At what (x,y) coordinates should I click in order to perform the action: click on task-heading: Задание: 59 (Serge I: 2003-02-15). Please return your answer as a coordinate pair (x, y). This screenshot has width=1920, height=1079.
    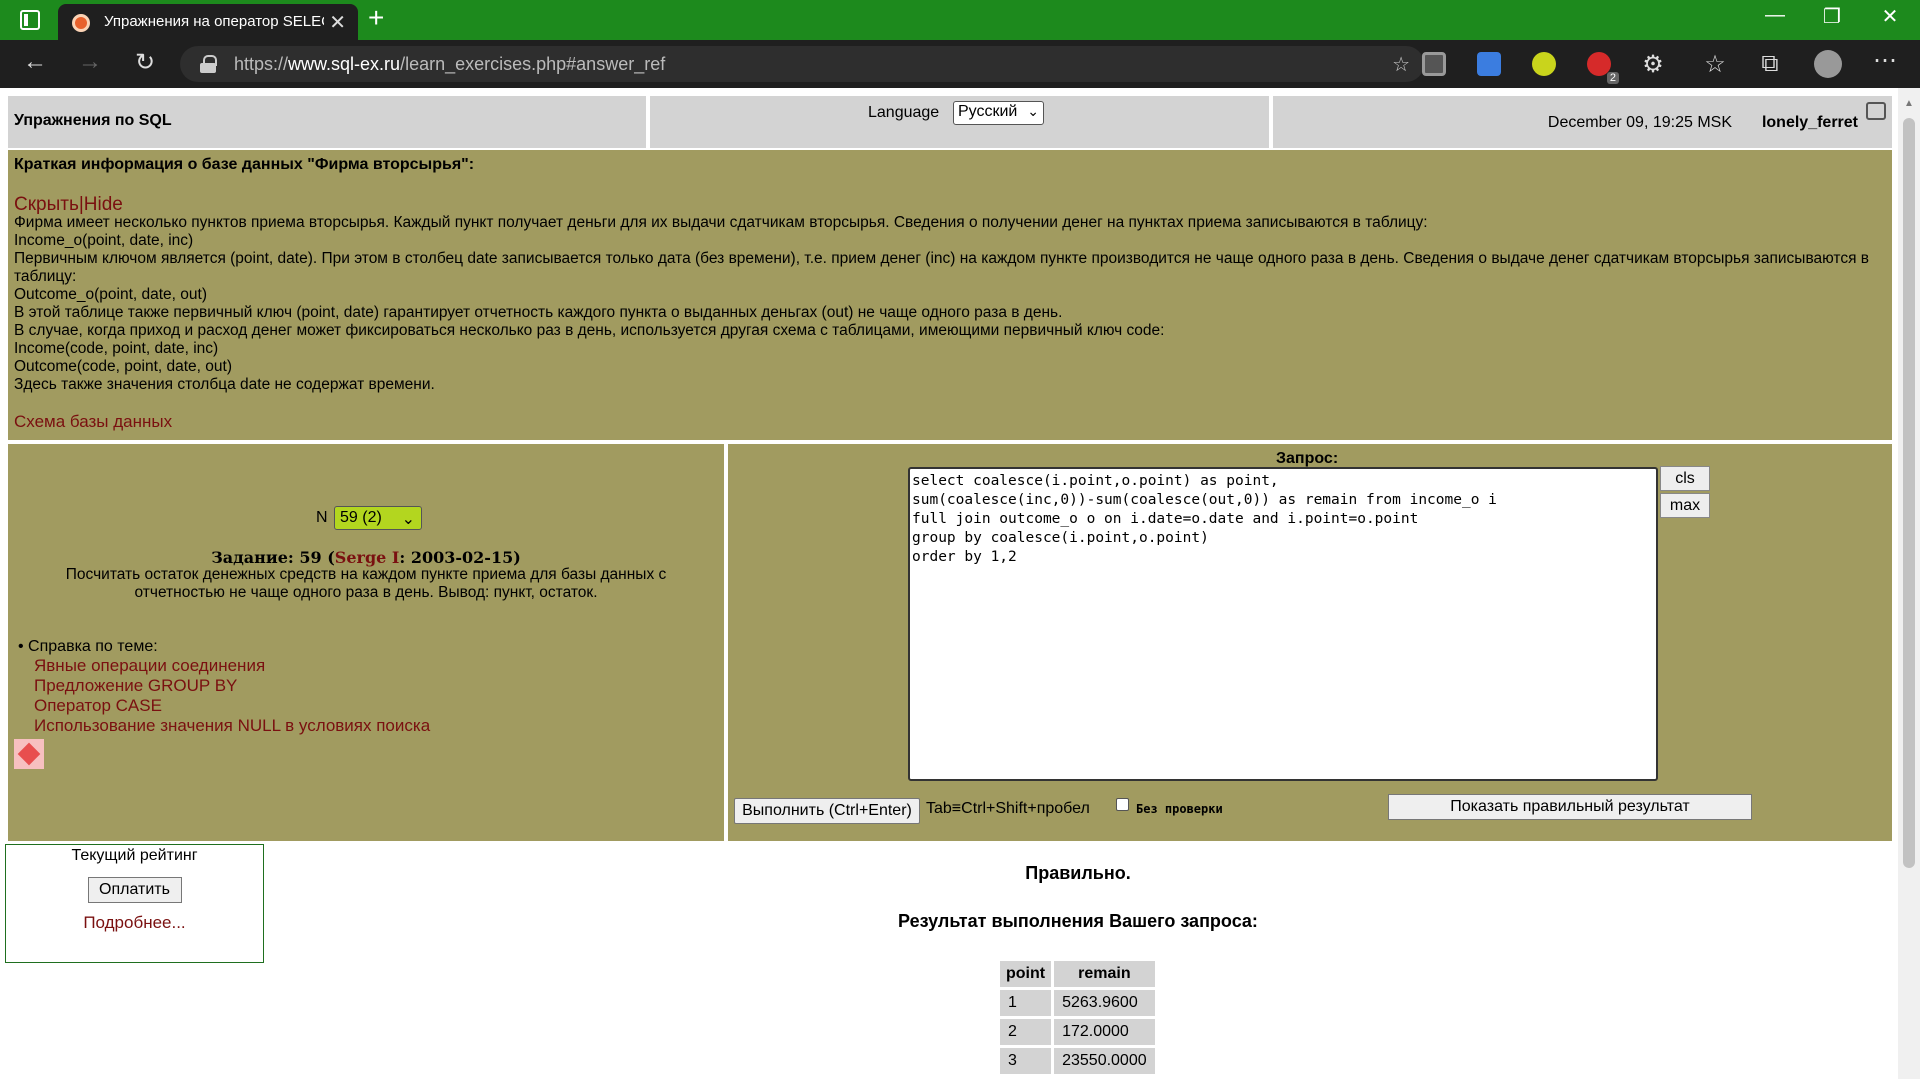
    Looking at the image, I should click on (366, 557).